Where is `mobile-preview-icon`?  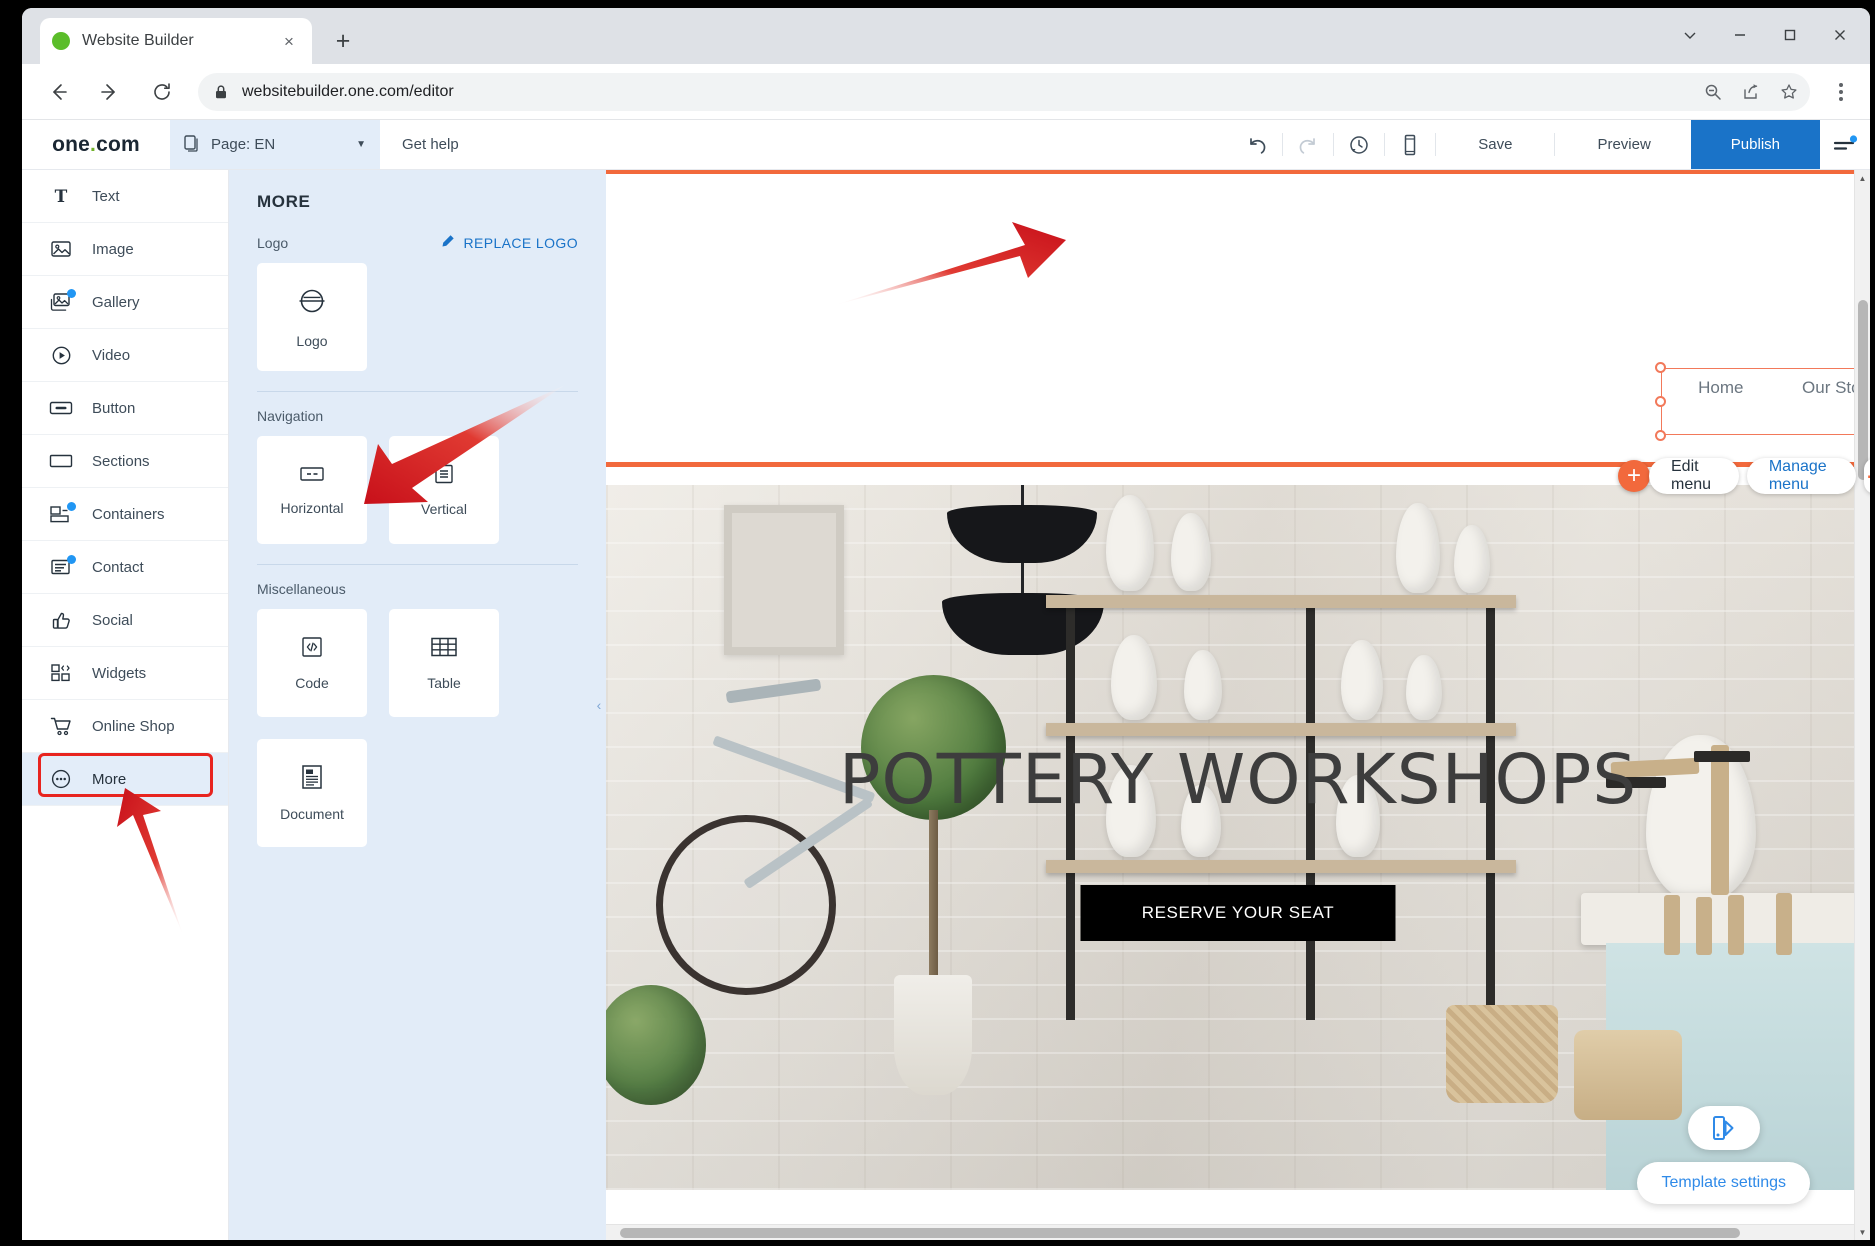
mobile-preview-icon is located at coordinates (1410, 144).